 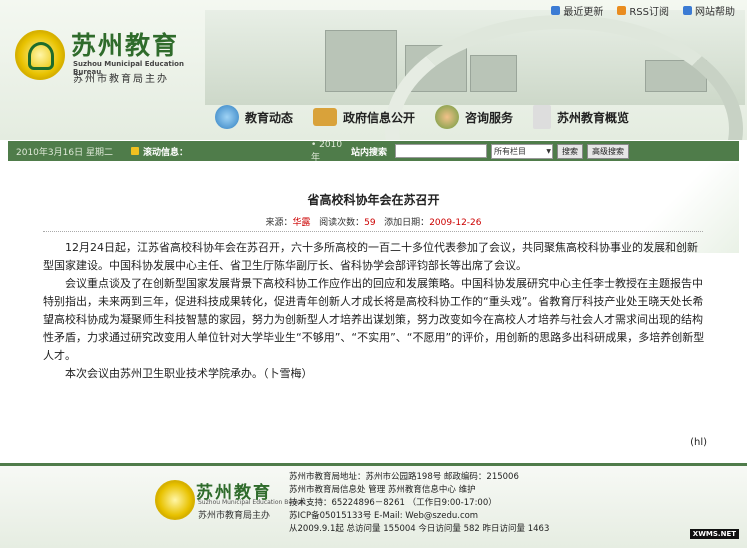 I want to click on nav-item-overview: 苏州教育概览, so click(x=581, y=117).